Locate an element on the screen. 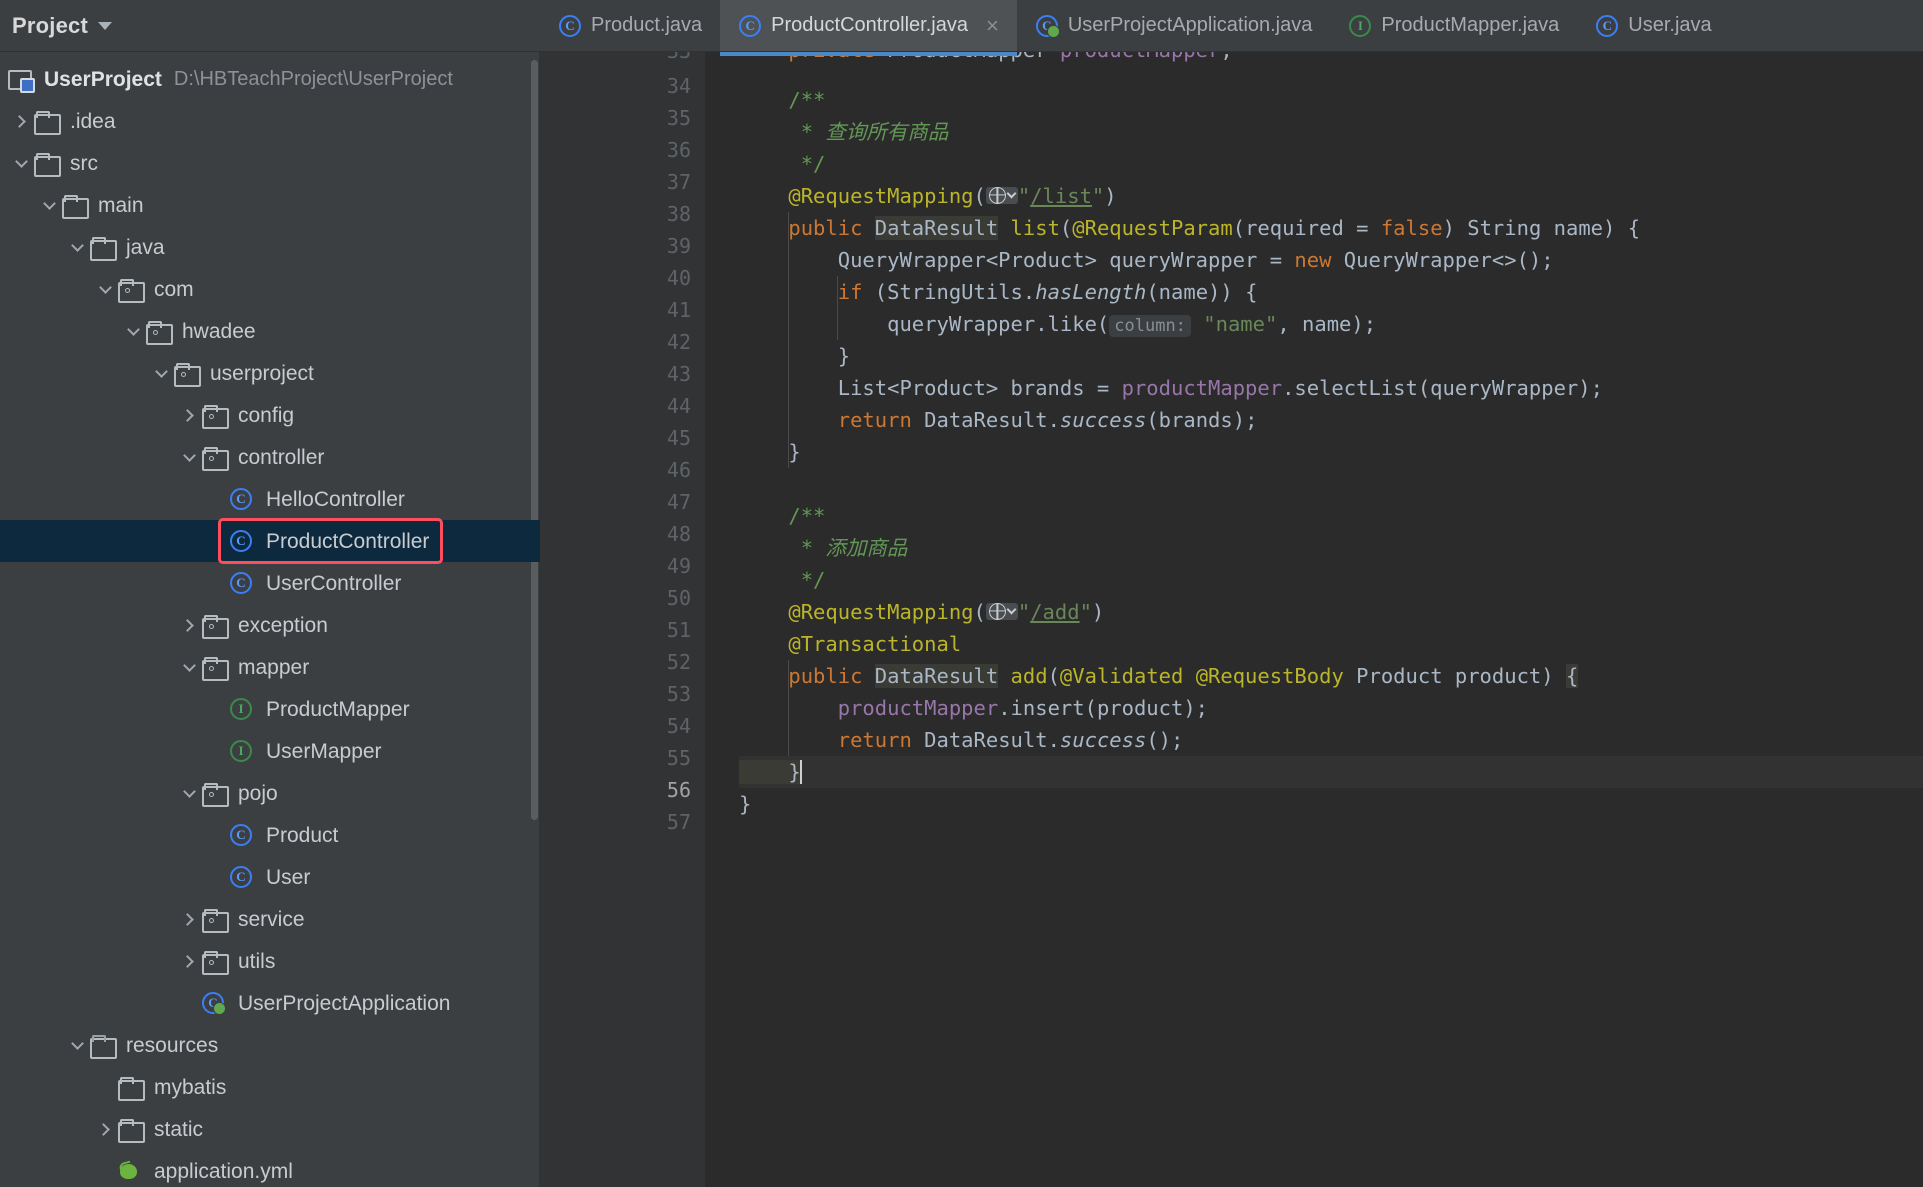 This screenshot has height=1187, width=1923. tree-item-utils: utils is located at coordinates (270, 961).